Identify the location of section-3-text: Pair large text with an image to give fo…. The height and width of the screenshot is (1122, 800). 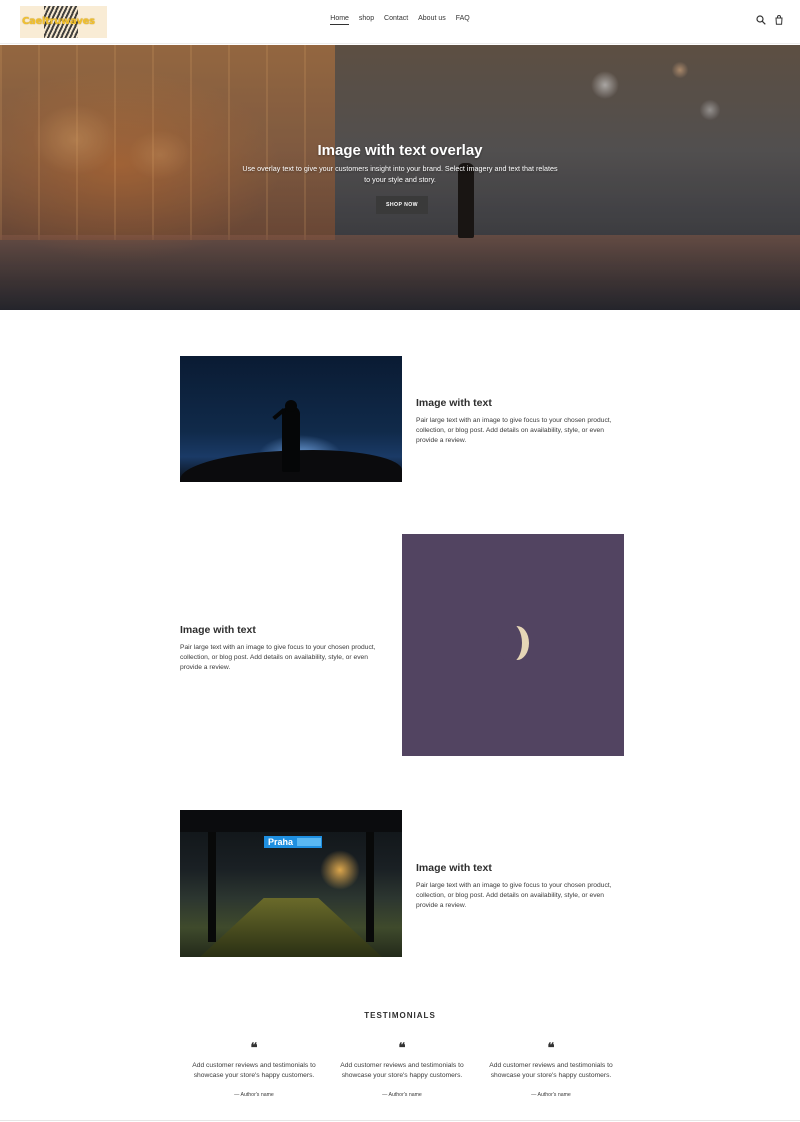
(514, 895).